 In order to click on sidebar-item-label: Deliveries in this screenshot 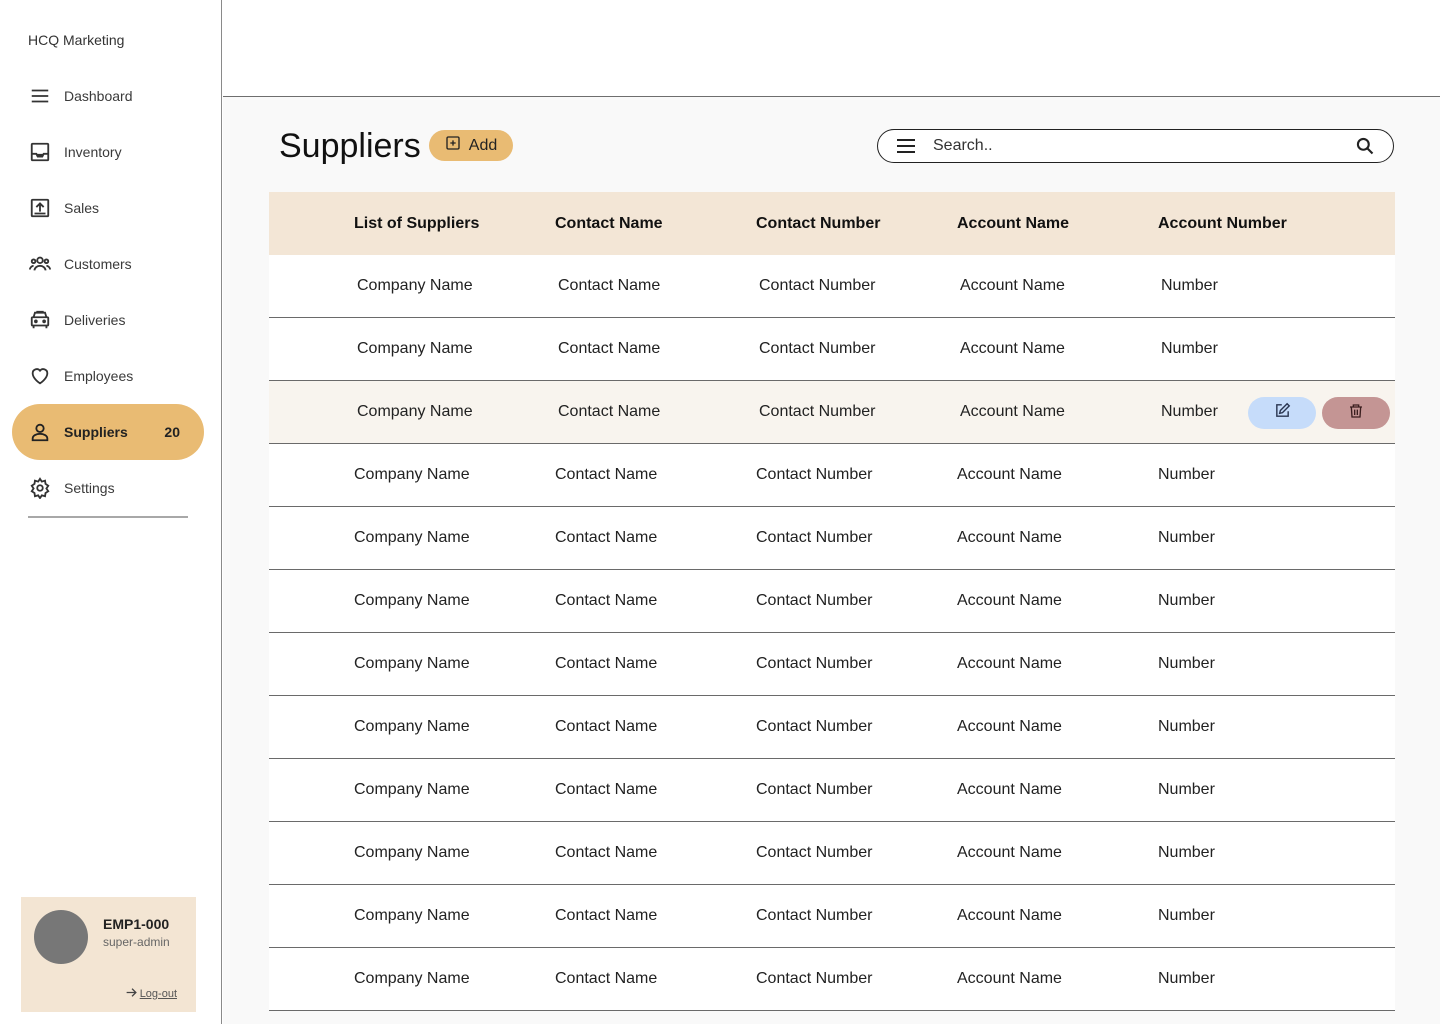, I will do `click(95, 320)`.